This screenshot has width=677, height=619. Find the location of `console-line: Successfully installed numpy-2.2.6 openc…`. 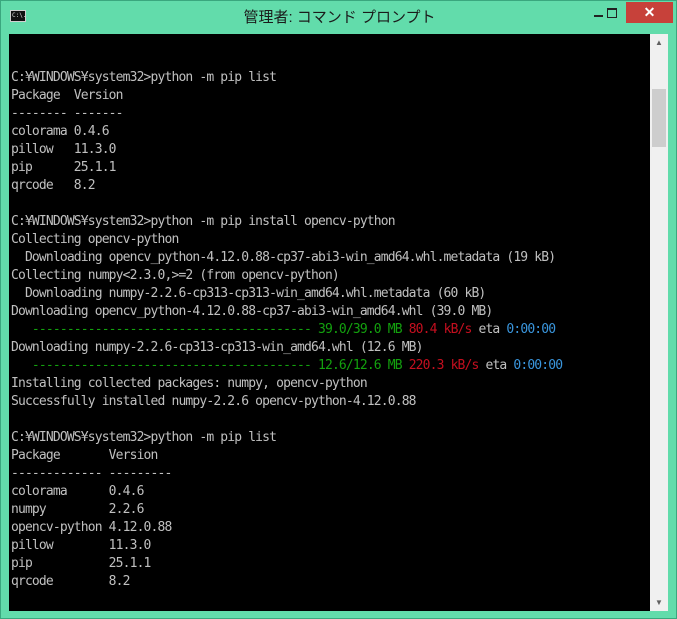

console-line: Successfully installed numpy-2.2.6 openc… is located at coordinates (286, 402).